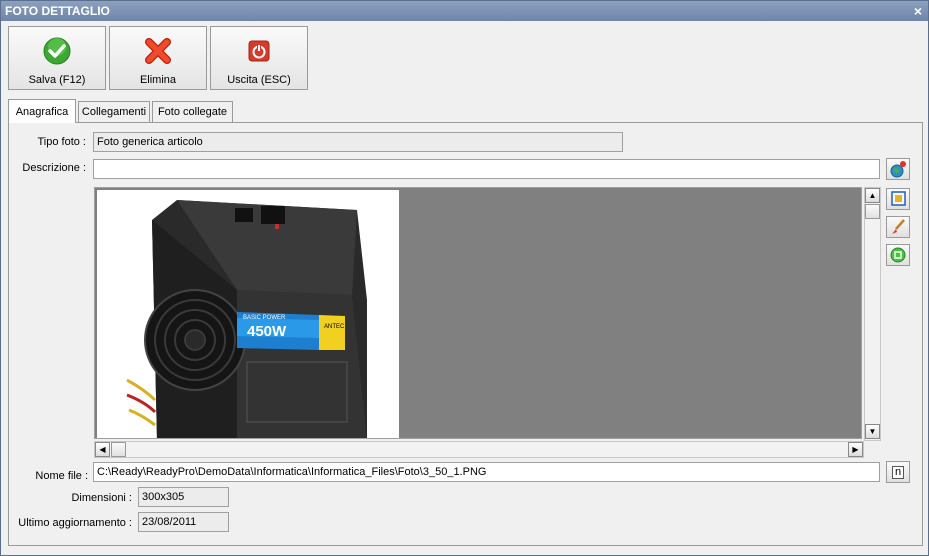 The height and width of the screenshot is (556, 929). What do you see at coordinates (192, 112) in the screenshot?
I see `tab-foto-collegate: Foto collegate` at bounding box center [192, 112].